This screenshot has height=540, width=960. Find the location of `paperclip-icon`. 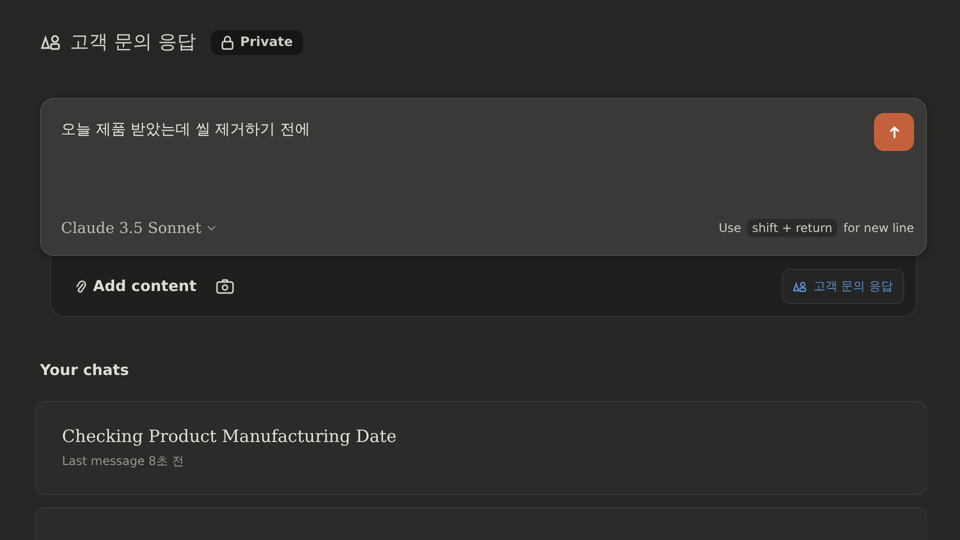

paperclip-icon is located at coordinates (80, 286).